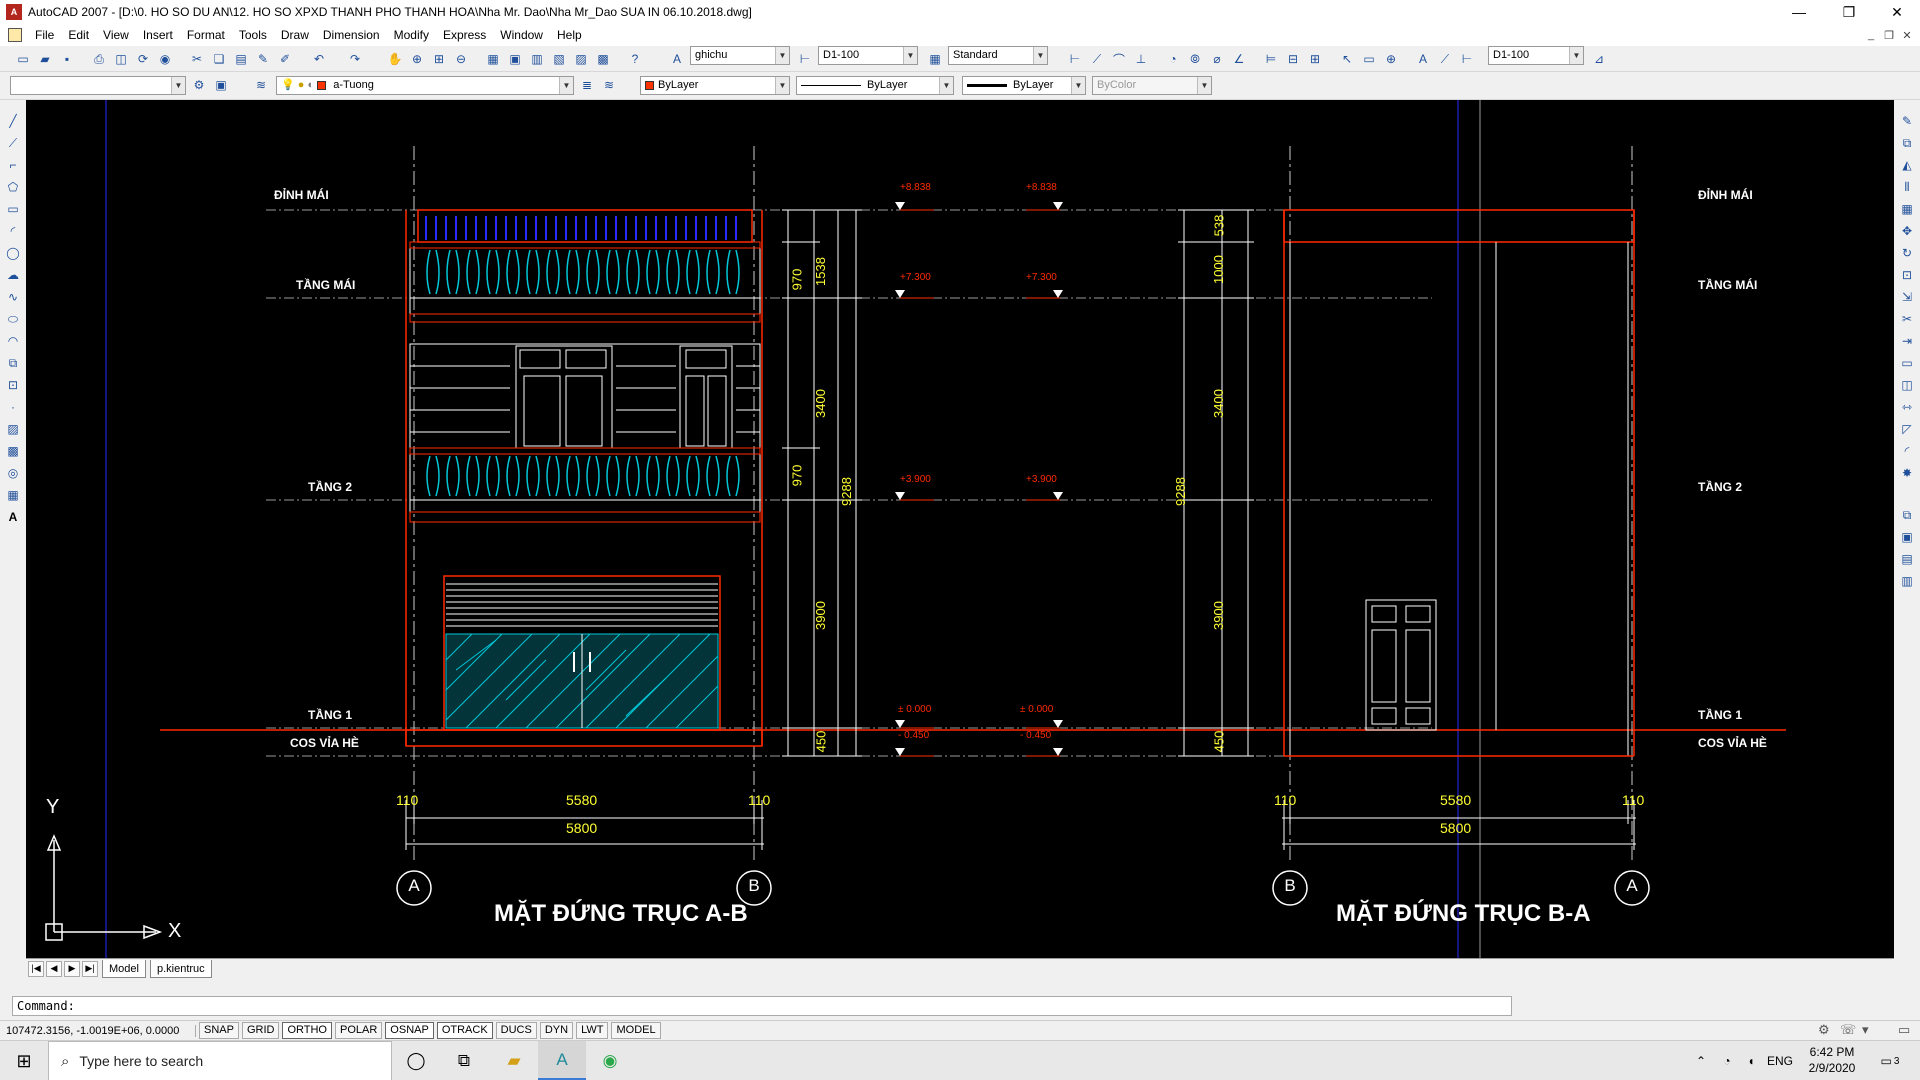 The image size is (1920, 1080). What do you see at coordinates (197, 59) in the screenshot?
I see `cut-icon: ✂` at bounding box center [197, 59].